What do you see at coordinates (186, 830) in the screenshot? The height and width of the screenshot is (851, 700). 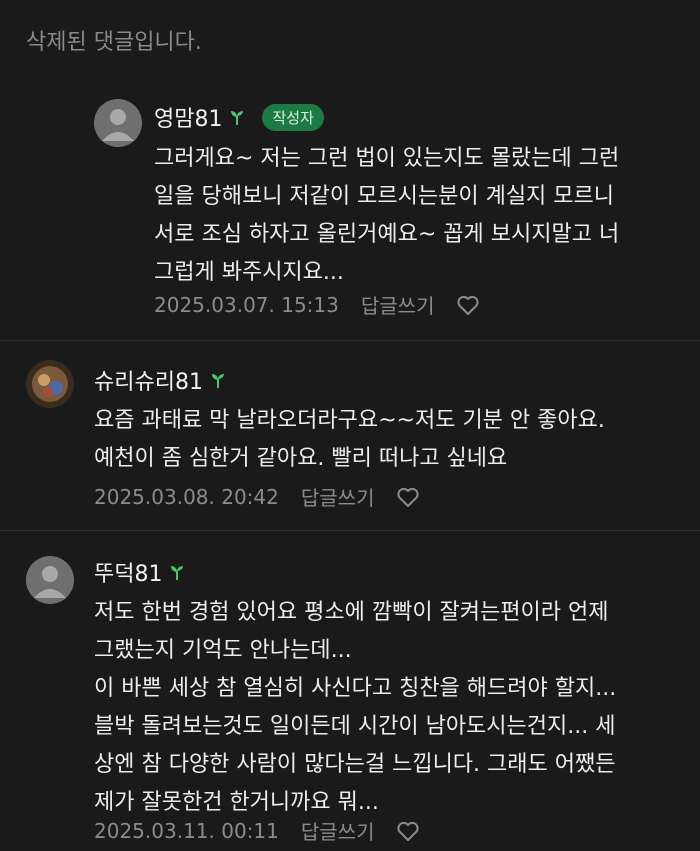 I see `comment-date: 2025.03.11. 00:11` at bounding box center [186, 830].